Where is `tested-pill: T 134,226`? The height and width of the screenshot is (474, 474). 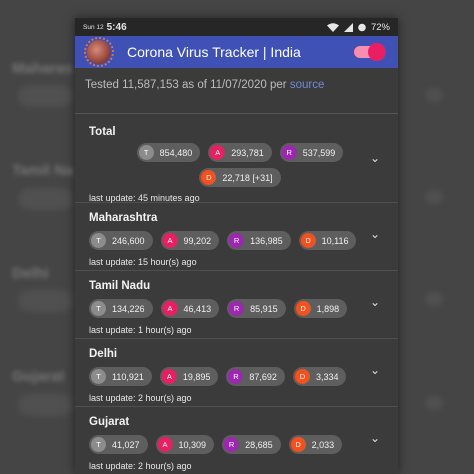 tested-pill: T 134,226 is located at coordinates (121, 308).